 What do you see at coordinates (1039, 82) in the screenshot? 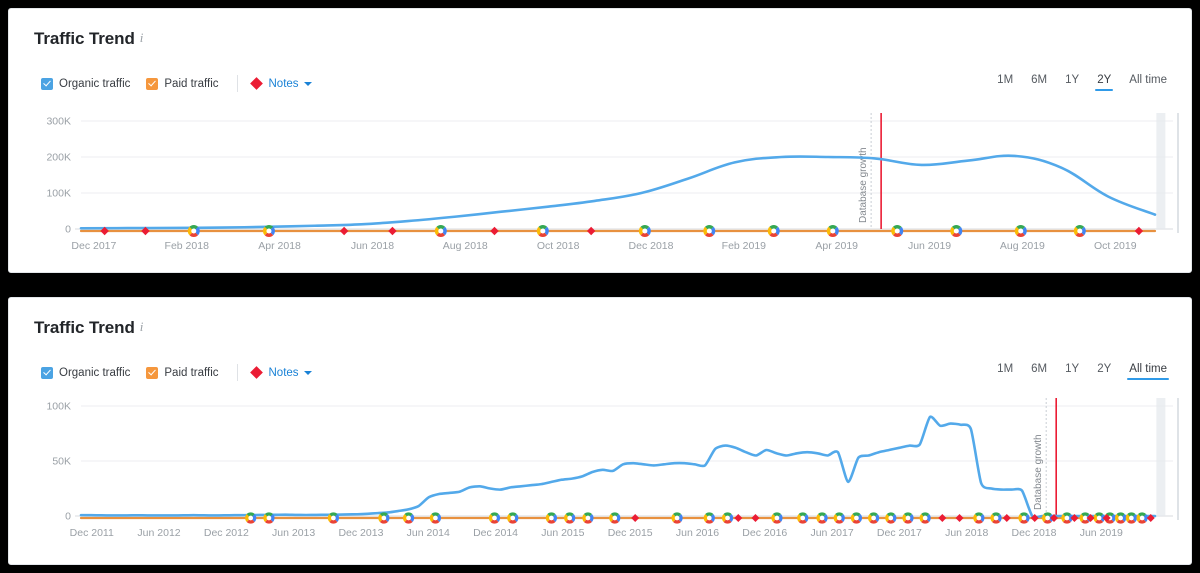
I see `range-btn-6m: 6M` at bounding box center [1039, 82].